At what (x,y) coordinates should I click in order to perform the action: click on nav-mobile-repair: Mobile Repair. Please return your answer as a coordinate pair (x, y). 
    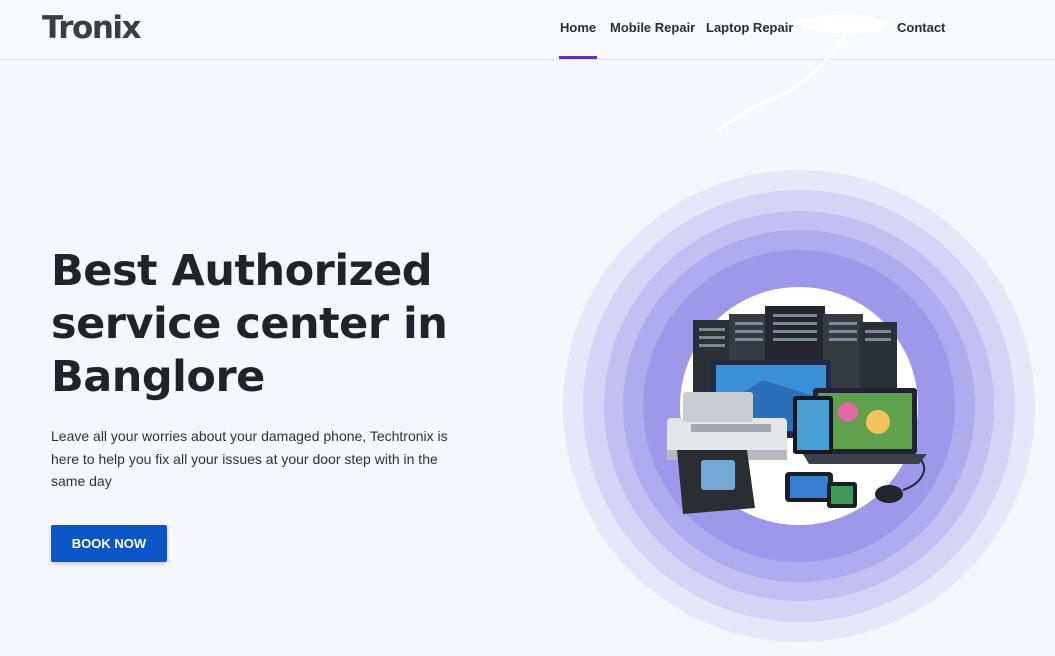
    Looking at the image, I should click on (652, 27).